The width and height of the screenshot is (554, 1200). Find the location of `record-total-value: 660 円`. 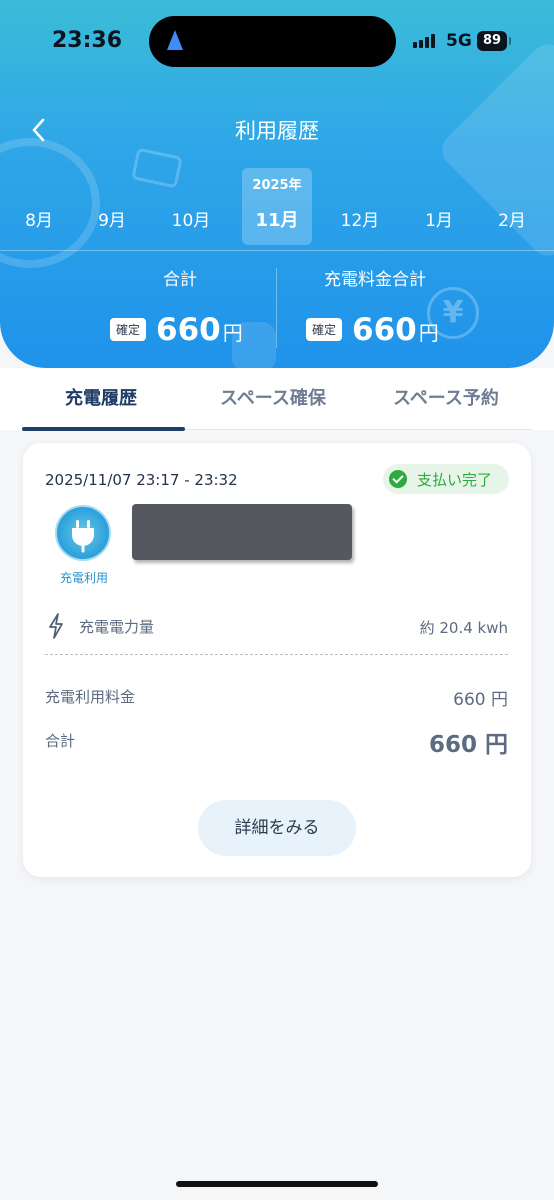

record-total-value: 660 円 is located at coordinates (468, 745).